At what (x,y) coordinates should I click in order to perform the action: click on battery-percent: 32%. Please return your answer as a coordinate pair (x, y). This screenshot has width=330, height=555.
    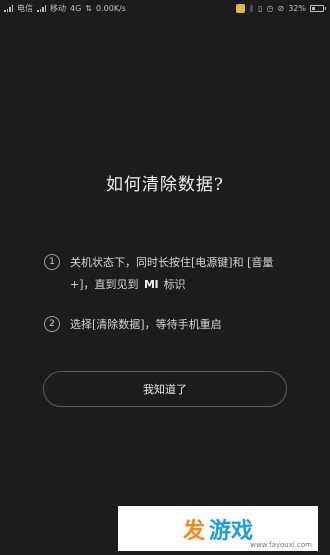
    Looking at the image, I should click on (297, 8).